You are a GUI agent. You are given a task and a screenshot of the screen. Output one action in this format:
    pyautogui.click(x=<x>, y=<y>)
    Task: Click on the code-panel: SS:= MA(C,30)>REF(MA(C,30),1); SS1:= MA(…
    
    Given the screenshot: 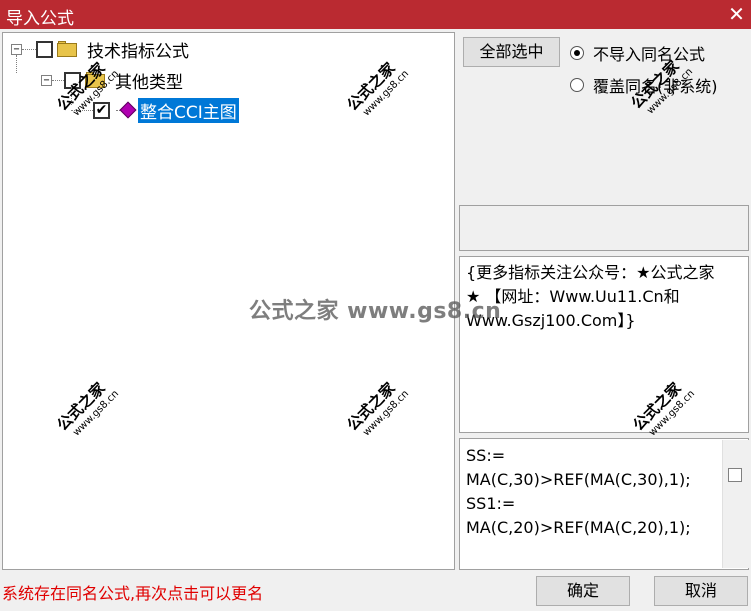 What is the action you would take?
    pyautogui.click(x=604, y=504)
    